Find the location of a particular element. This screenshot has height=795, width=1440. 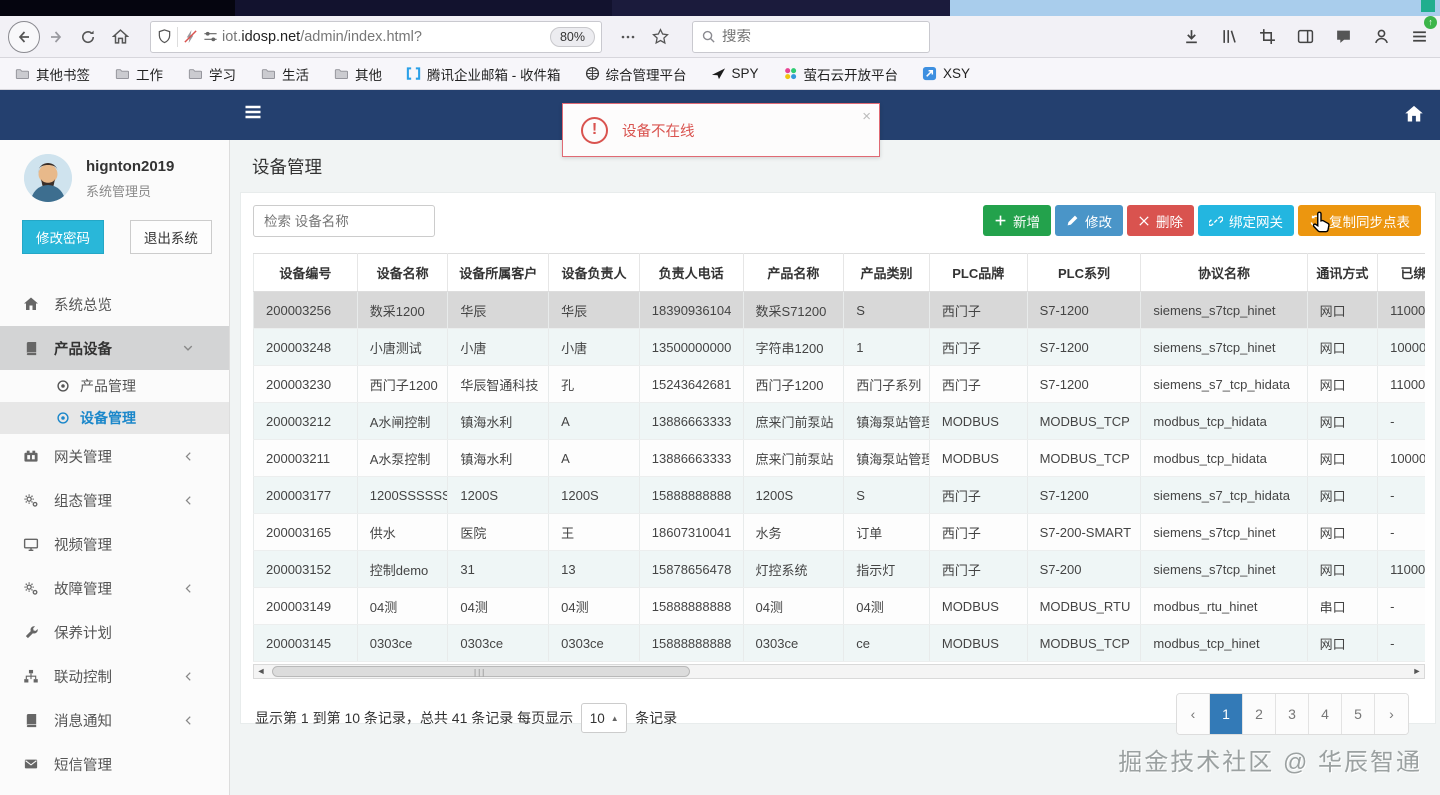

pager-page-1: 1 is located at coordinates (1226, 714).